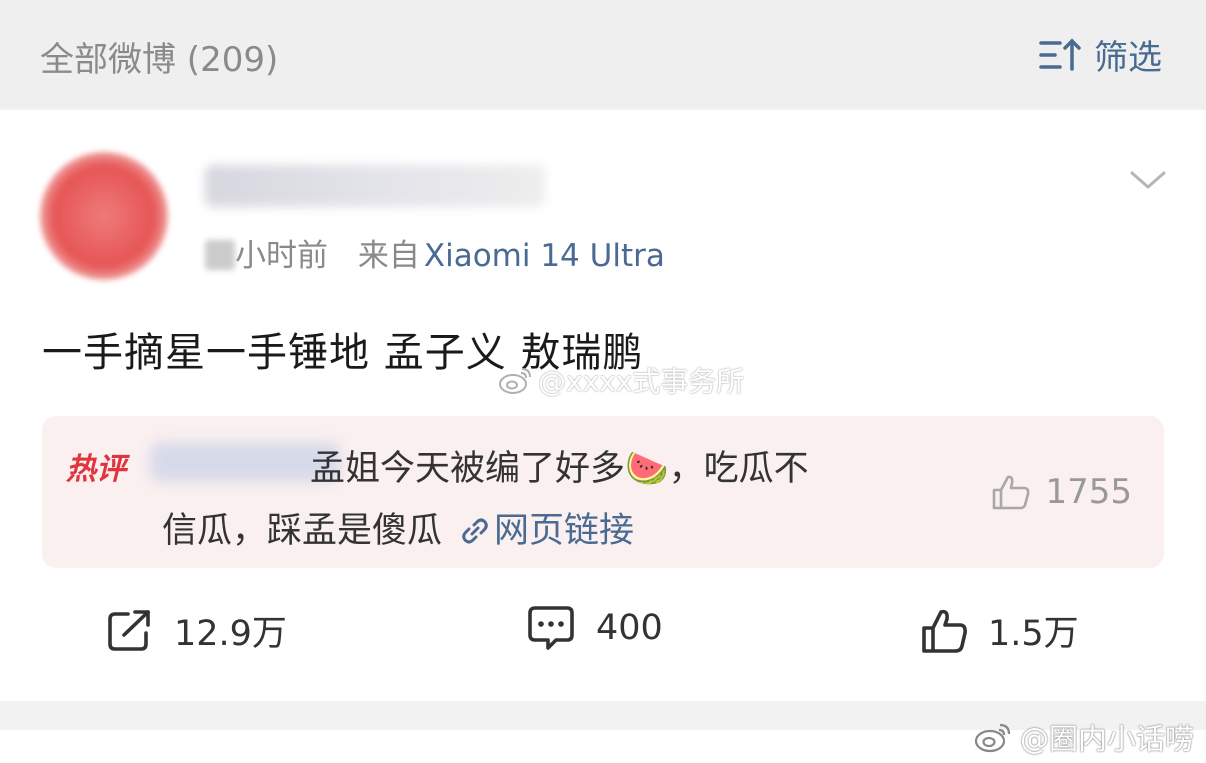 This screenshot has width=1206, height=763. Describe the element at coordinates (129, 630) in the screenshot. I see `share-icon` at that location.